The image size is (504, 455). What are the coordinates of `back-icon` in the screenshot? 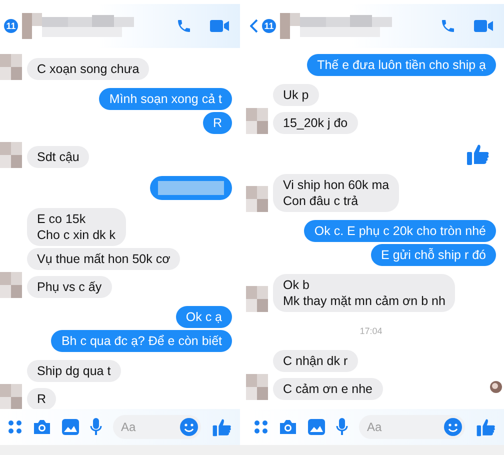 It's located at (254, 26).